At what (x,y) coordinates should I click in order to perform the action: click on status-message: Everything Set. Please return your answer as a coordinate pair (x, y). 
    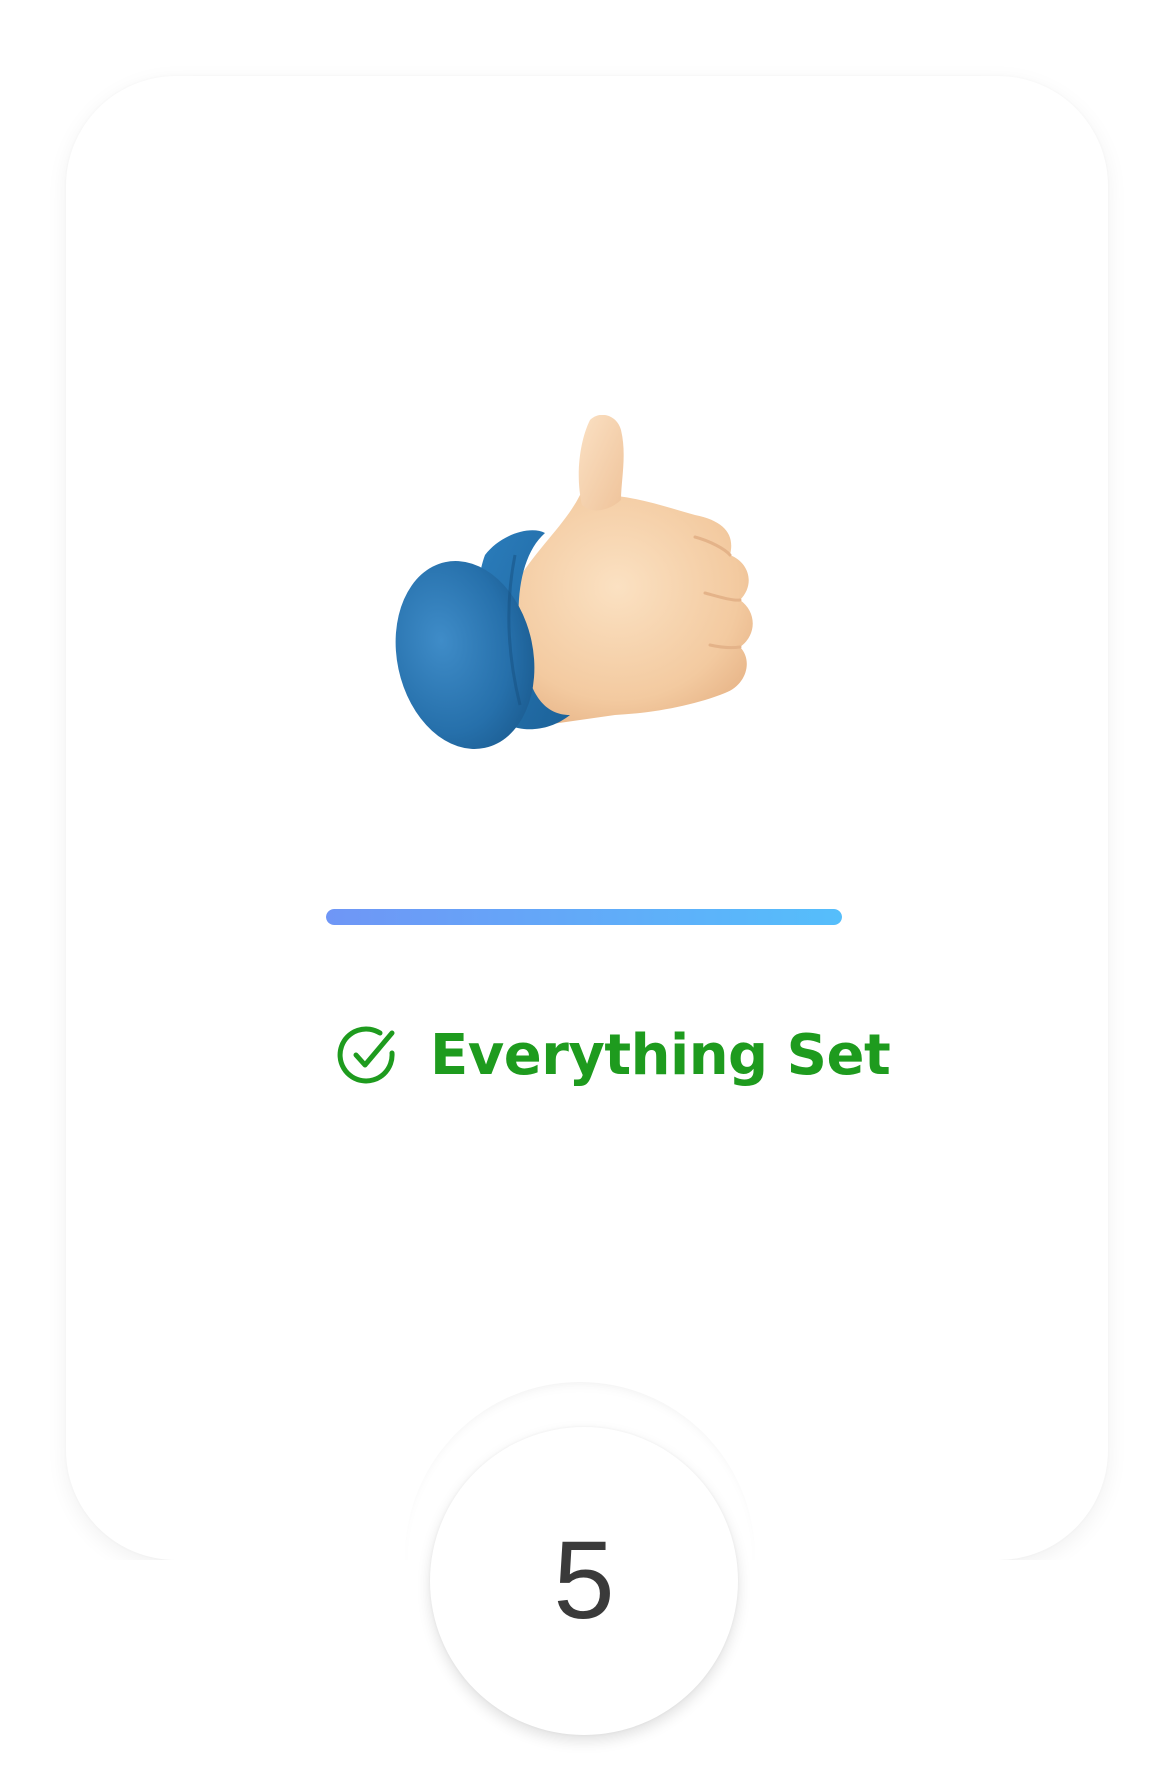
    Looking at the image, I should click on (613, 1055).